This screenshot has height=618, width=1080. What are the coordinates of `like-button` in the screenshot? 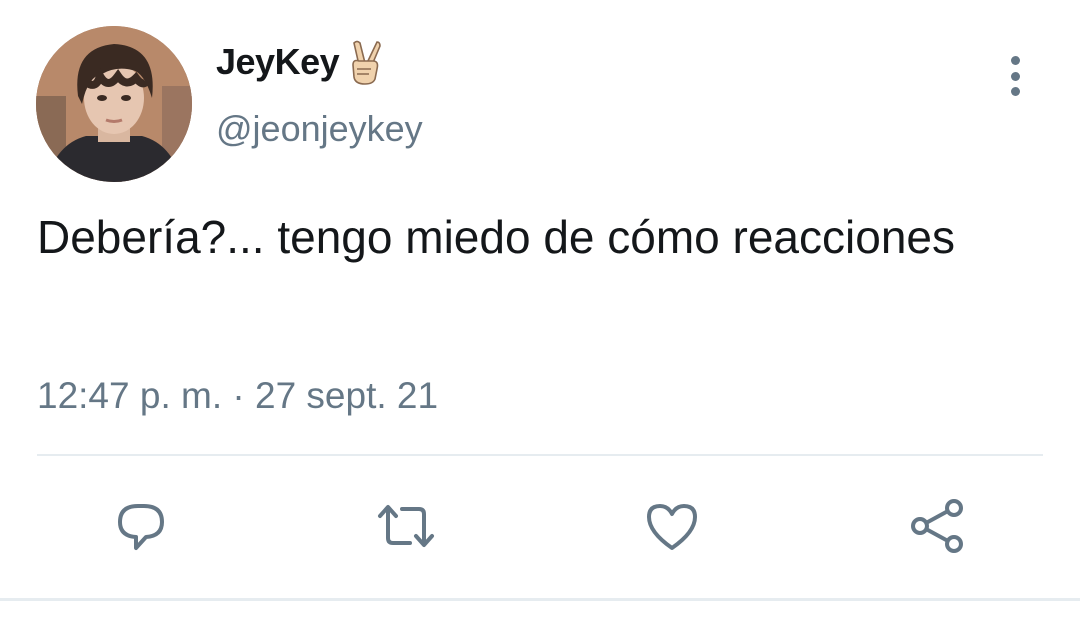 It's located at (672, 526).